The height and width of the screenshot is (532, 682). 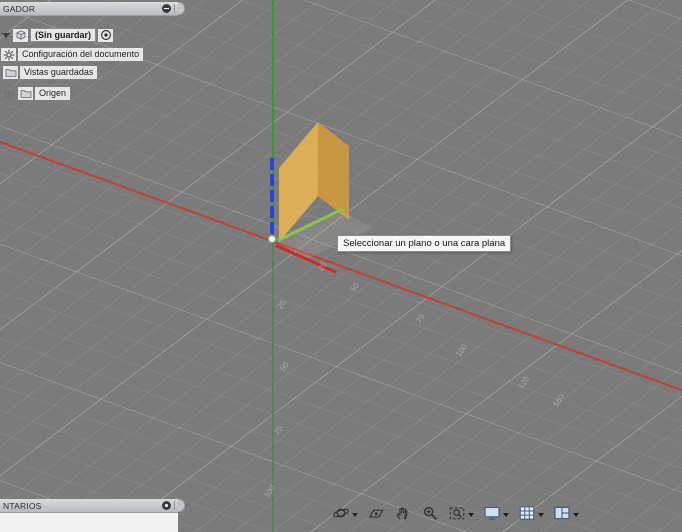 What do you see at coordinates (63, 35) in the screenshot?
I see `document-name-label: (Sin guardar)` at bounding box center [63, 35].